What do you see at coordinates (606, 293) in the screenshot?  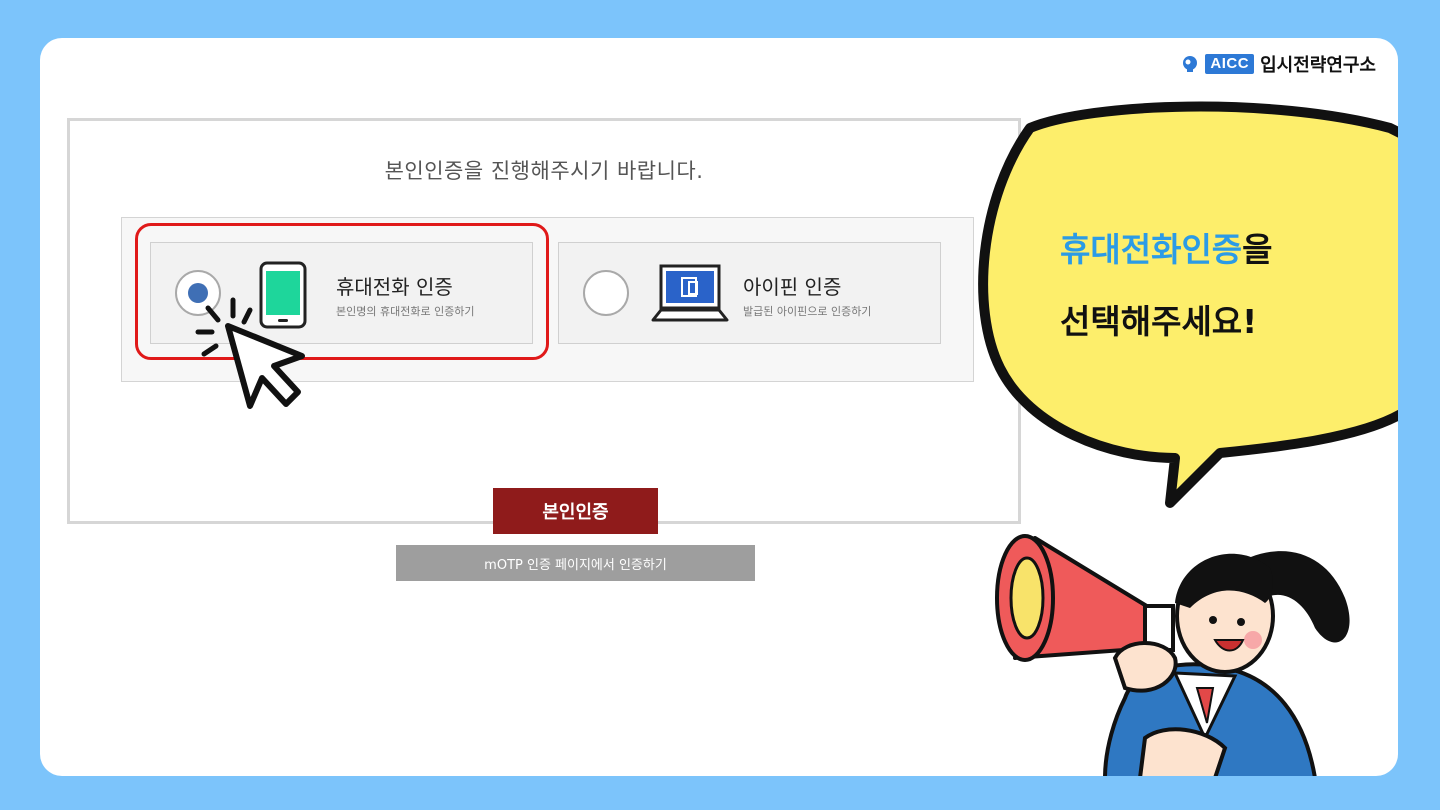 I see `ipin-auth-radio` at bounding box center [606, 293].